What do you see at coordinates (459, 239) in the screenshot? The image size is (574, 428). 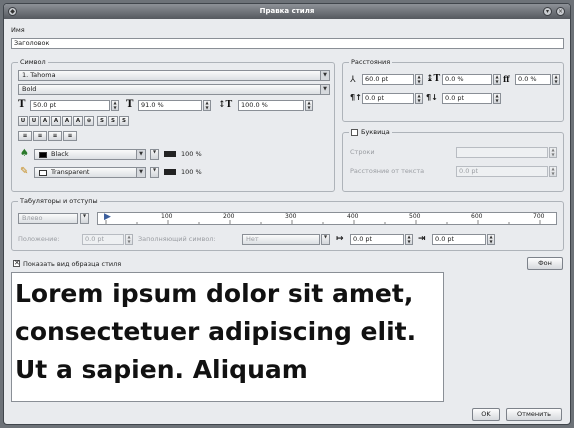 I see `left-indent-input: 0.0 pt` at bounding box center [459, 239].